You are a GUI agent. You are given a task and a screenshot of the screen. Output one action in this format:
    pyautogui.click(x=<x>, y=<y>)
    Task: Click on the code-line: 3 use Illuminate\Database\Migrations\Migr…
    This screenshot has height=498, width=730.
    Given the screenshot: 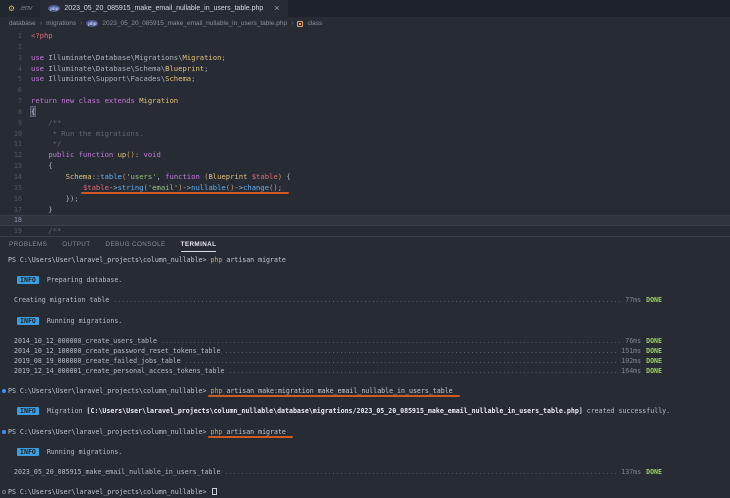 What is the action you would take?
    pyautogui.click(x=365, y=58)
    